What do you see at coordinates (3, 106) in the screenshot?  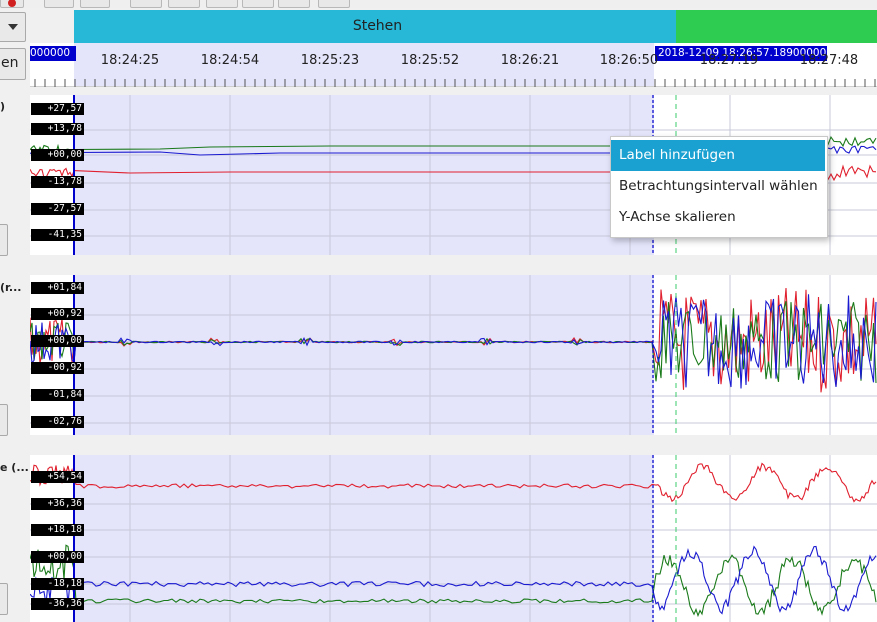 I see `chart-1-label: )` at bounding box center [3, 106].